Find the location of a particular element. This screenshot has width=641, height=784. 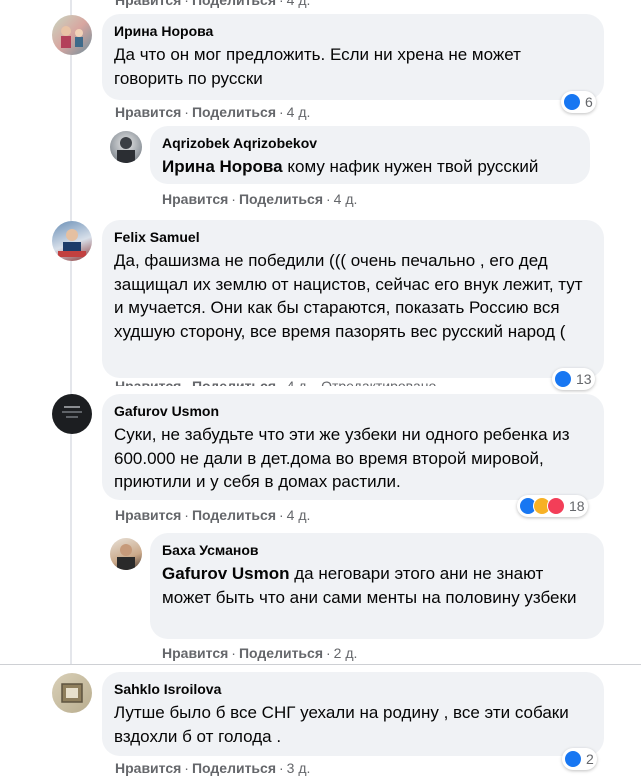

comment-author: Felix Samuel is located at coordinates (353, 237).